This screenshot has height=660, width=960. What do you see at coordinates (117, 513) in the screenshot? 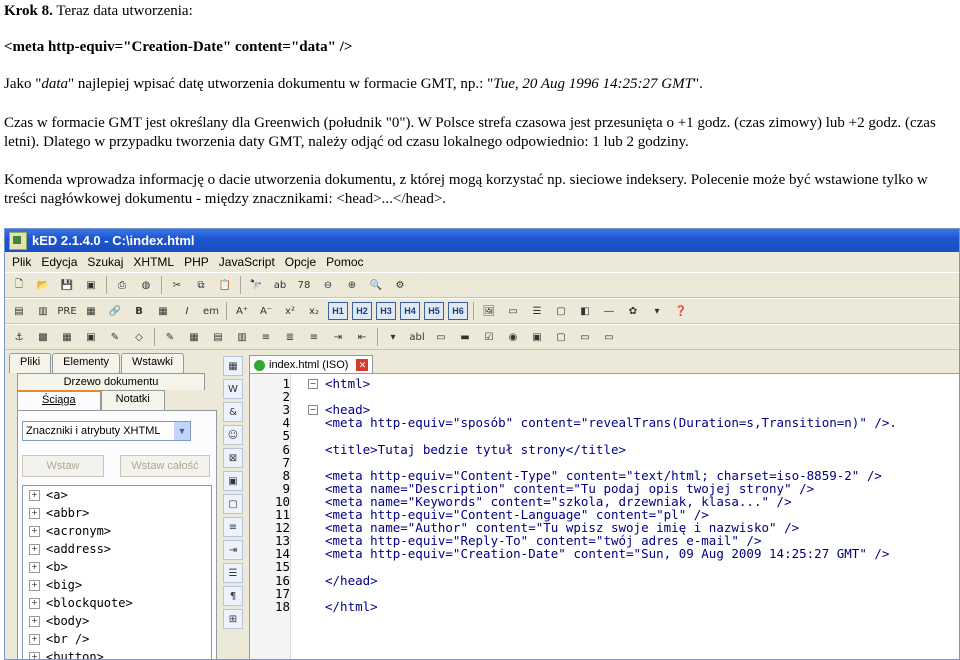
I see `list-item: +<abbr>` at bounding box center [117, 513].